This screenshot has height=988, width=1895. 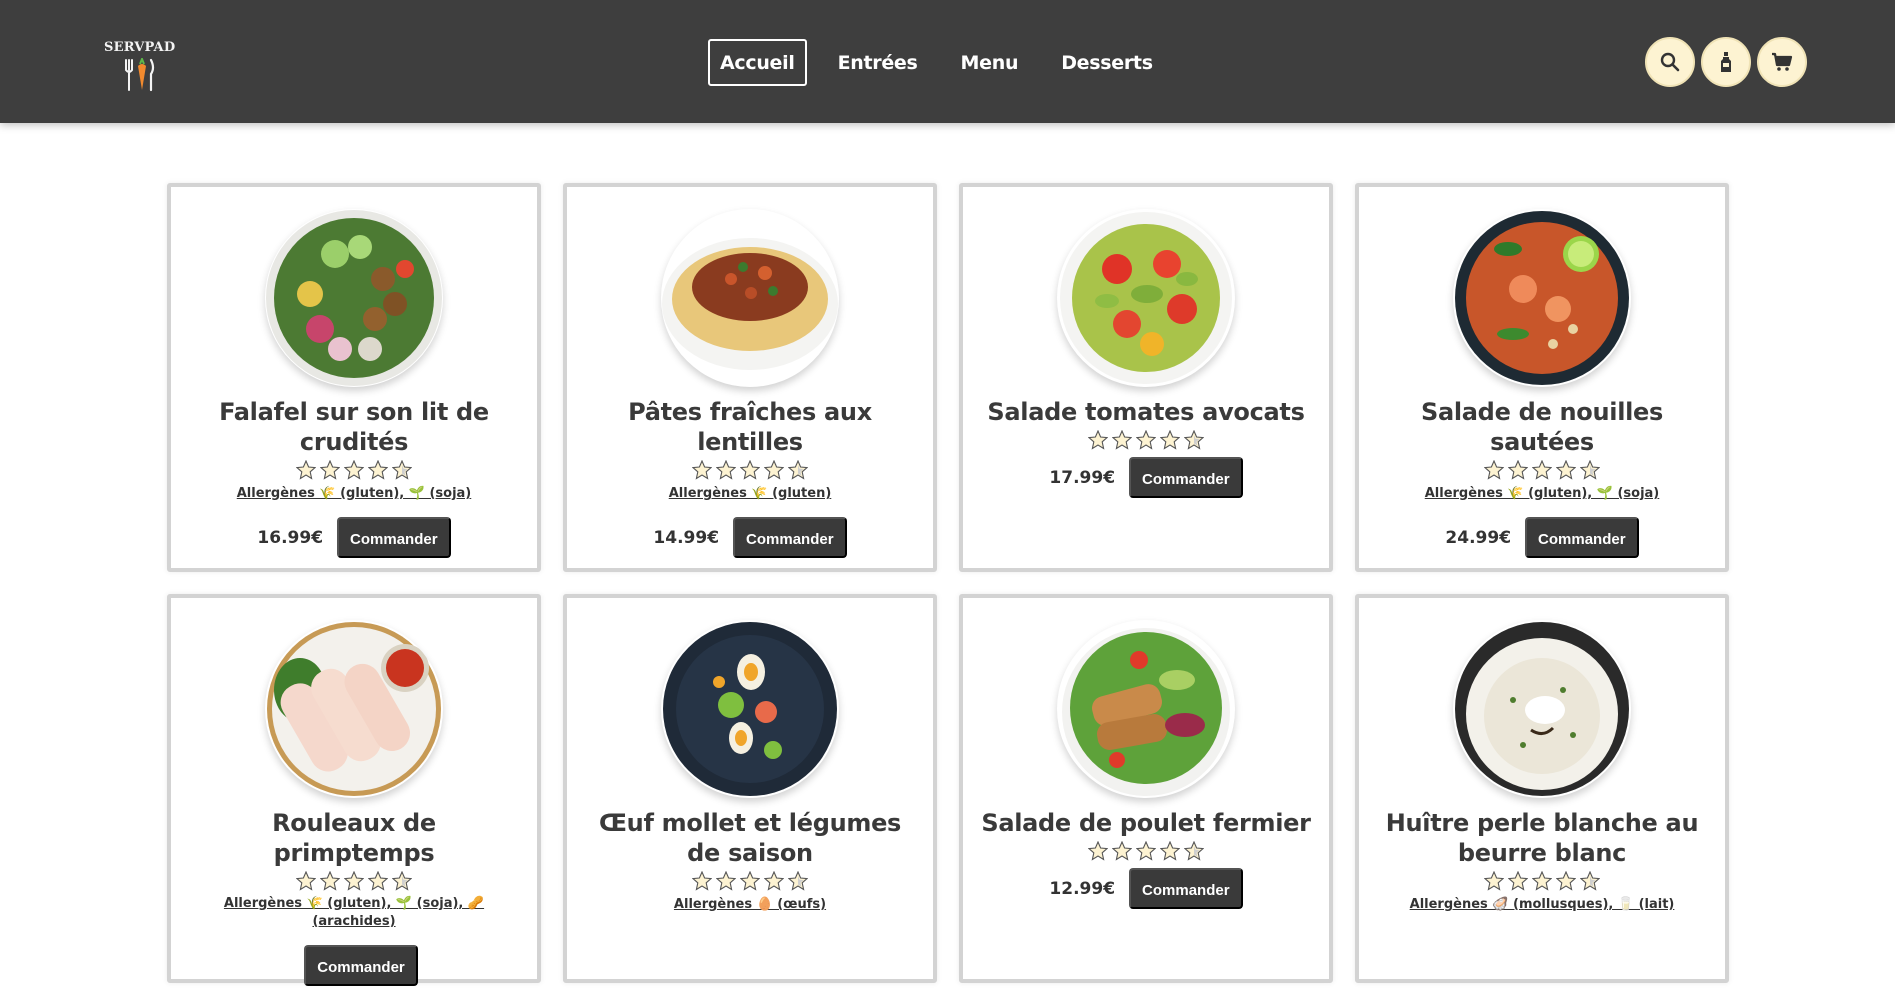 I want to click on top-header: SERVPAD Accueil Entrées Menu Desserts, so click(x=947, y=61).